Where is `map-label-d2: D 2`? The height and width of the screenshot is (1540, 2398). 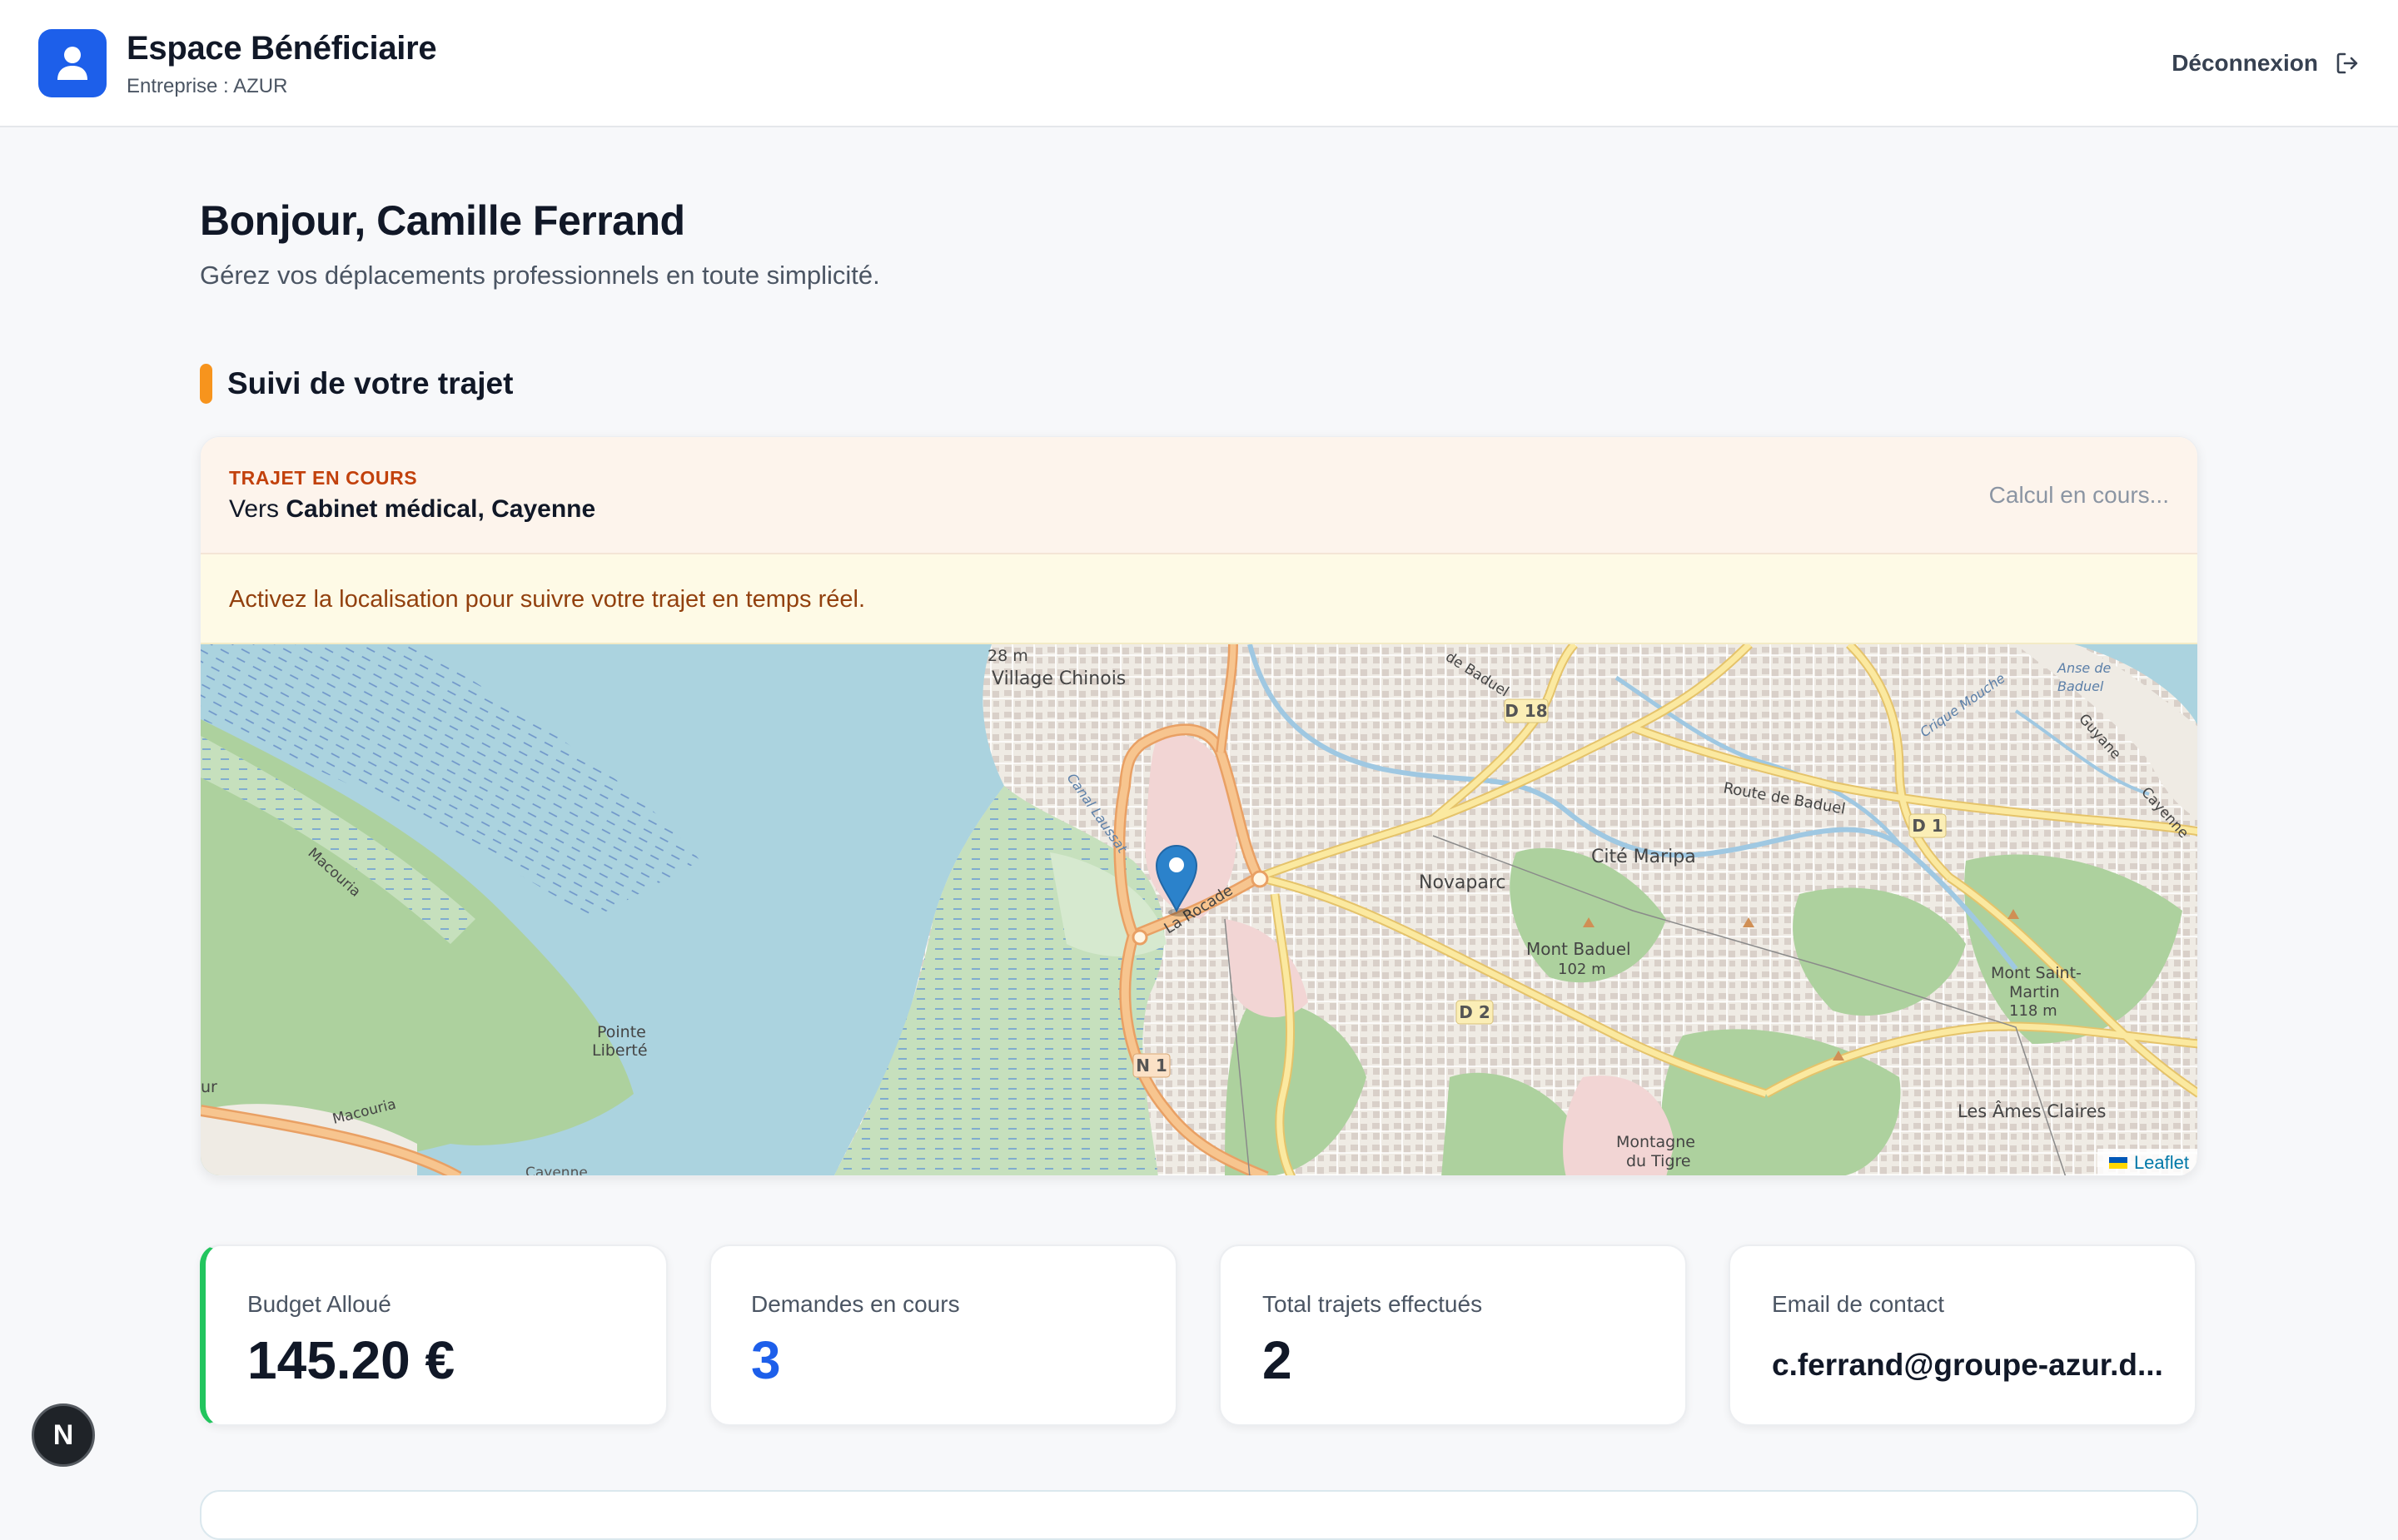 map-label-d2: D 2 is located at coordinates (1474, 1012).